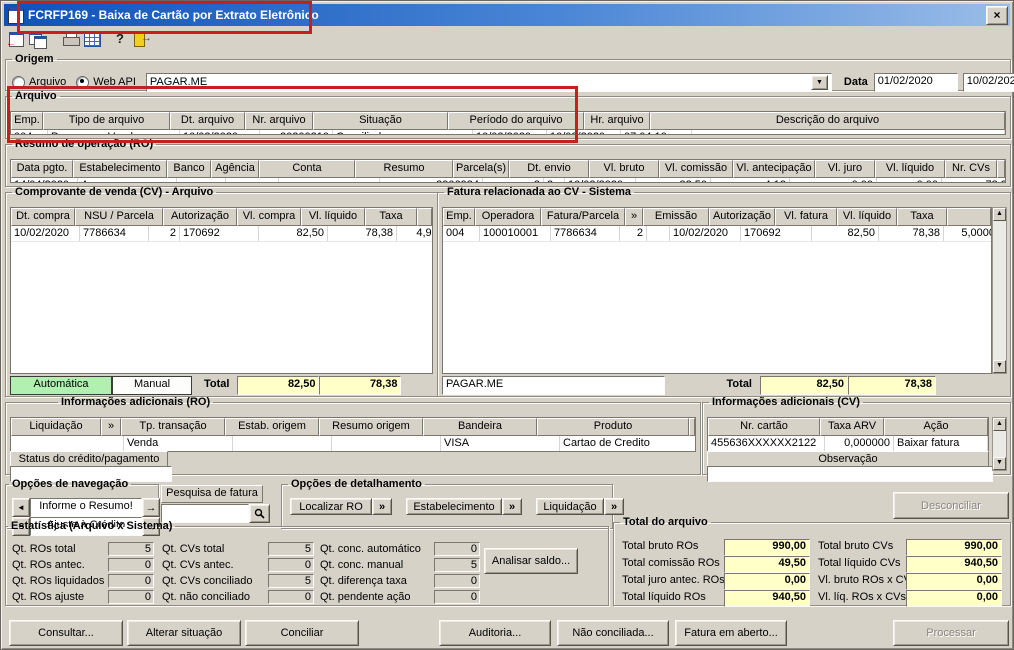 The image size is (1014, 650). I want to click on cell-periodo-fim: 10/02/2020, so click(584, 132).